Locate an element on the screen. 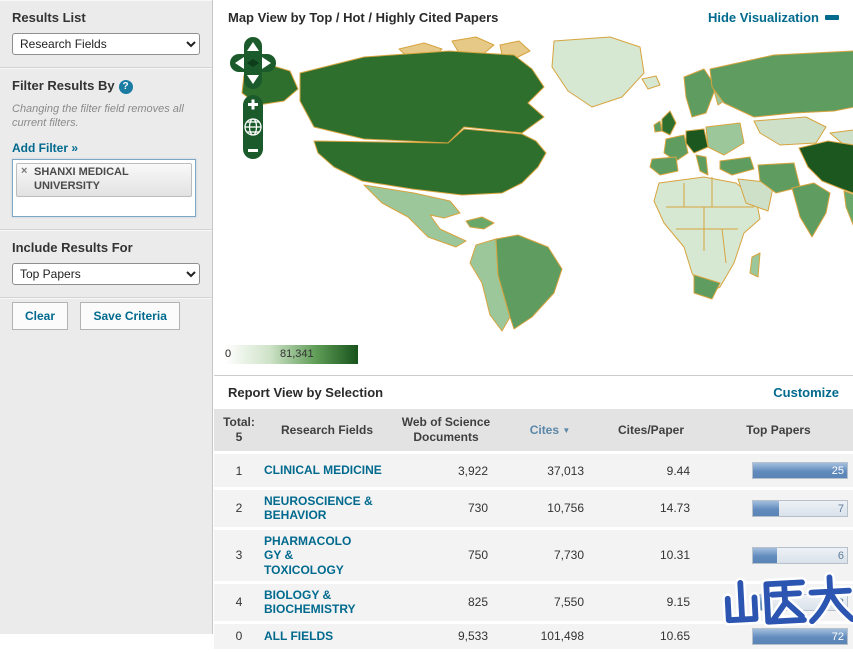 This screenshot has width=853, height=652. documents-cell: 9,533 is located at coordinates (472, 636).